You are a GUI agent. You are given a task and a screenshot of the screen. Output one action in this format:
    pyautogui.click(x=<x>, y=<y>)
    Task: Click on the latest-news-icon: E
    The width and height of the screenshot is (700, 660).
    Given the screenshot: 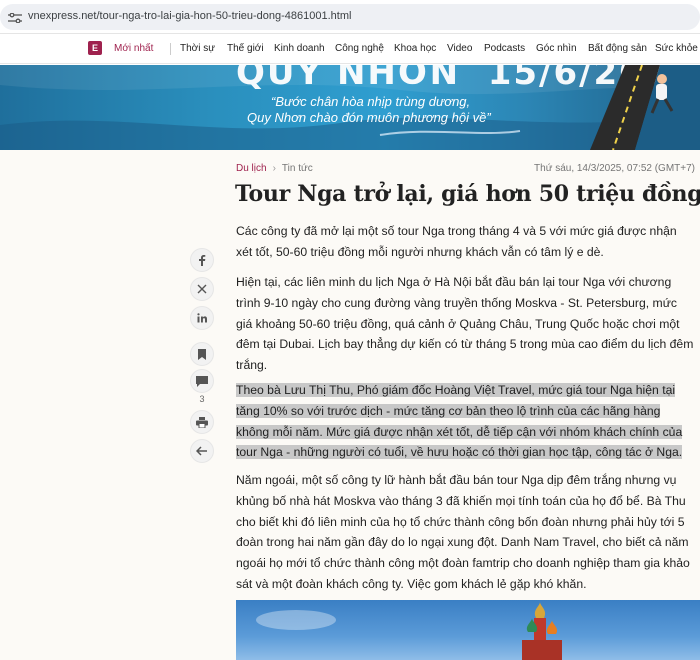 What is the action you would take?
    pyautogui.click(x=95, y=48)
    